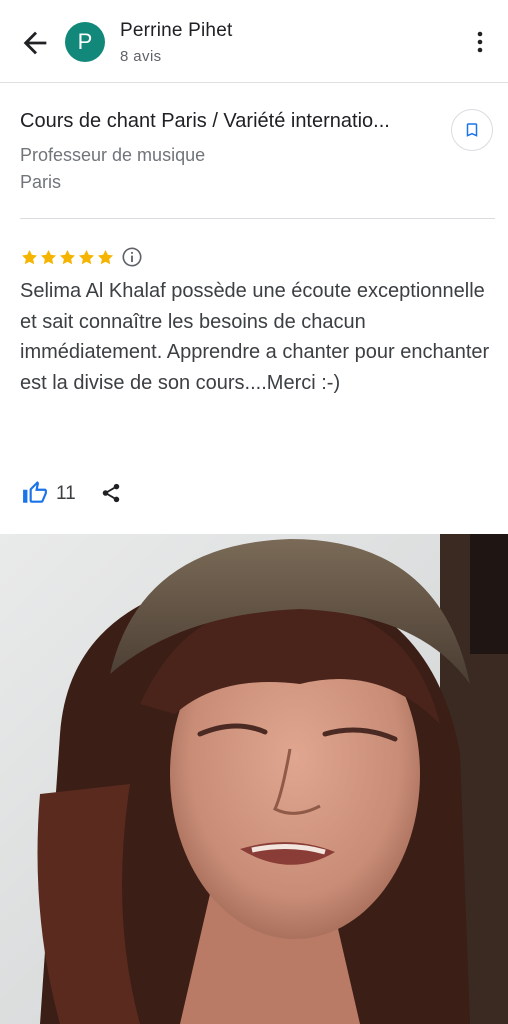 This screenshot has height=1024, width=508. I want to click on star-rating, so click(81, 257).